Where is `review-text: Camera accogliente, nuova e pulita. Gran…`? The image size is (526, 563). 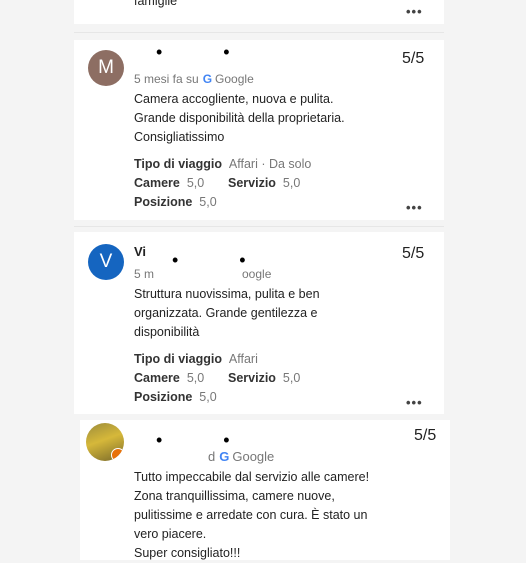 review-text: Camera accogliente, nuova e pulita. Gran… is located at coordinates (239, 118).